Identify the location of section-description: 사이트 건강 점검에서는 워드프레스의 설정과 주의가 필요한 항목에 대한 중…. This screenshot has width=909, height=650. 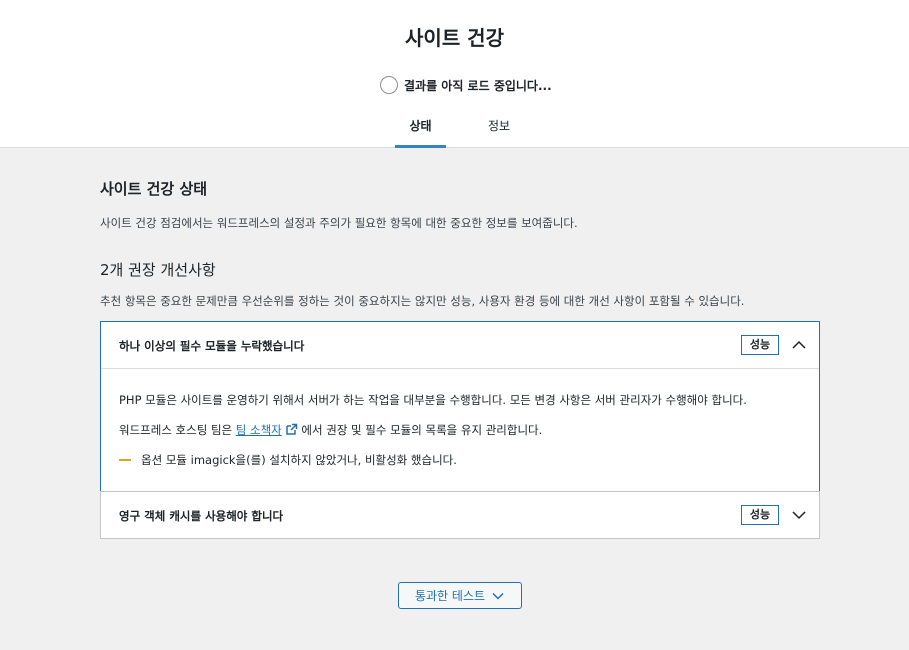
(339, 223).